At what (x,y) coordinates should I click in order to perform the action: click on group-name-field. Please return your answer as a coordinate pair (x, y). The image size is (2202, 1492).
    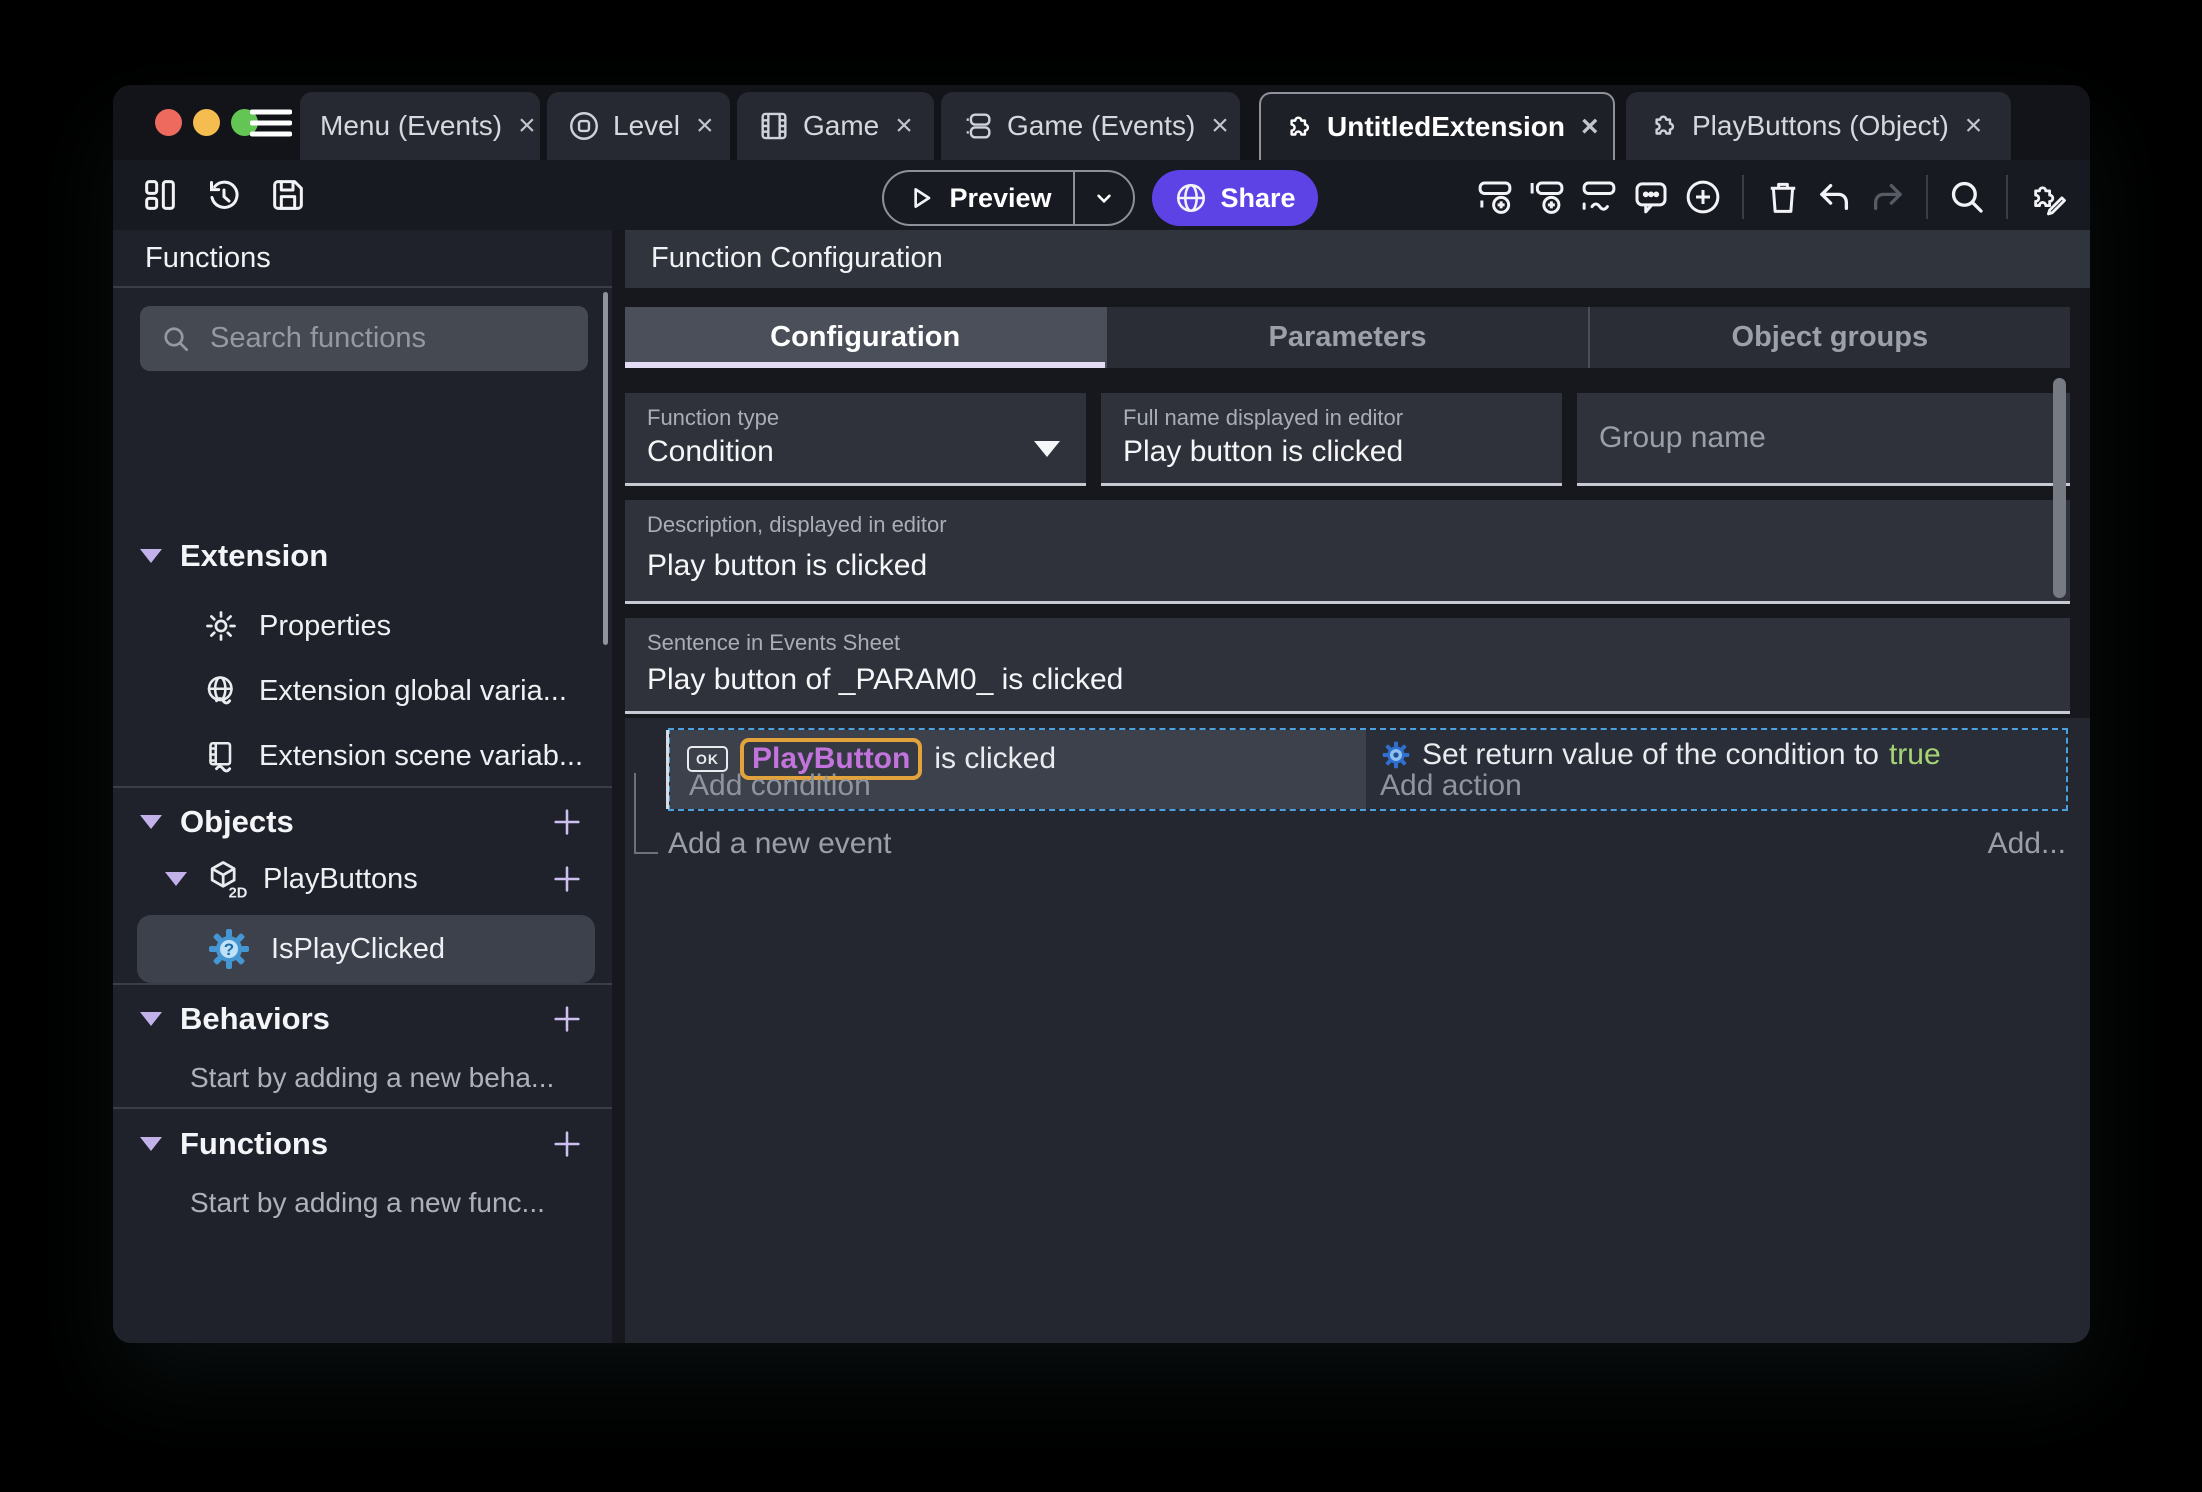
    Looking at the image, I should click on (1823, 439).